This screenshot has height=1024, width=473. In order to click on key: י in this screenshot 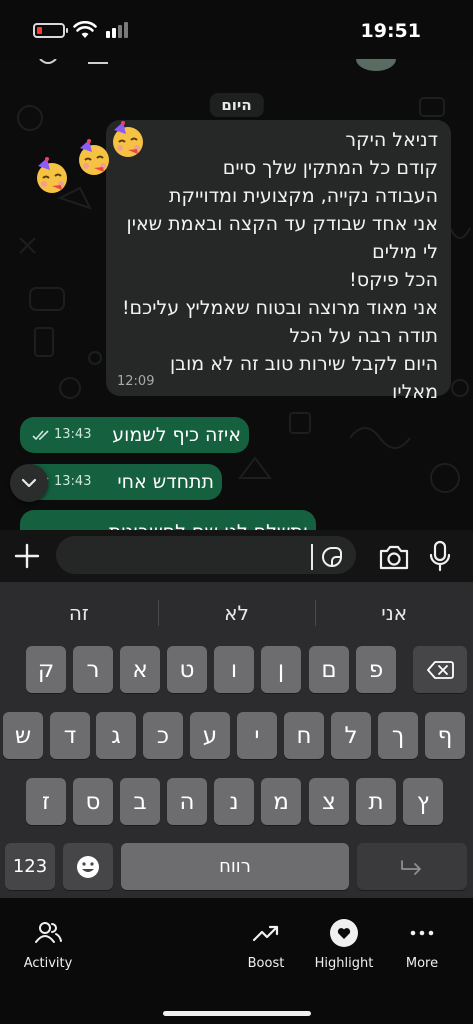, I will do `click(257, 735)`.